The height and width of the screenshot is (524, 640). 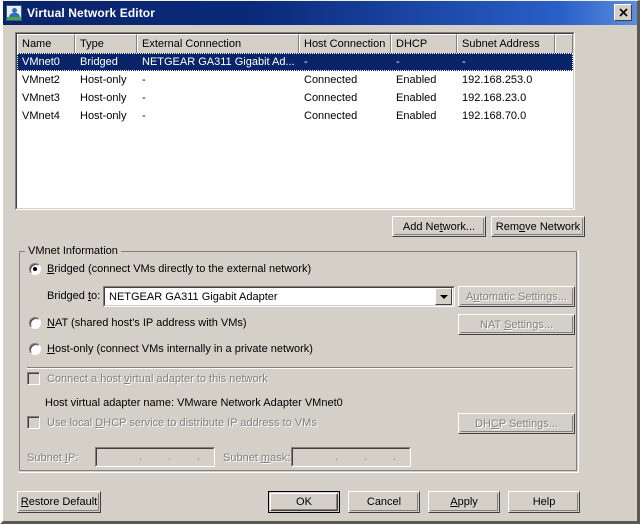 I want to click on bridged-to-value: NETGEAR GA311 Gigabit Adapter, so click(x=193, y=296).